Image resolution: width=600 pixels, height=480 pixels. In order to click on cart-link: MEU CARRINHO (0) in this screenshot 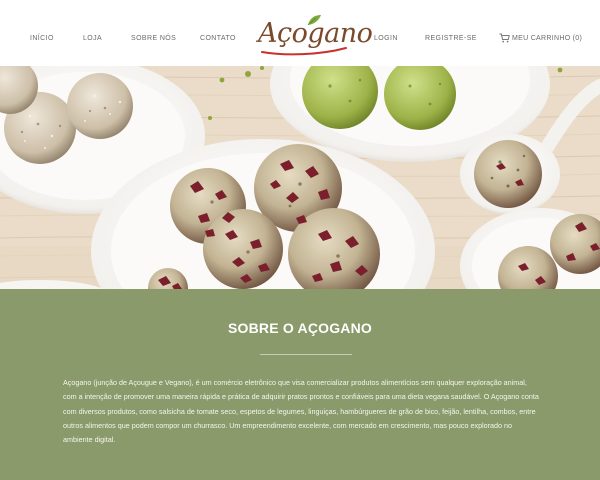, I will do `click(540, 38)`.